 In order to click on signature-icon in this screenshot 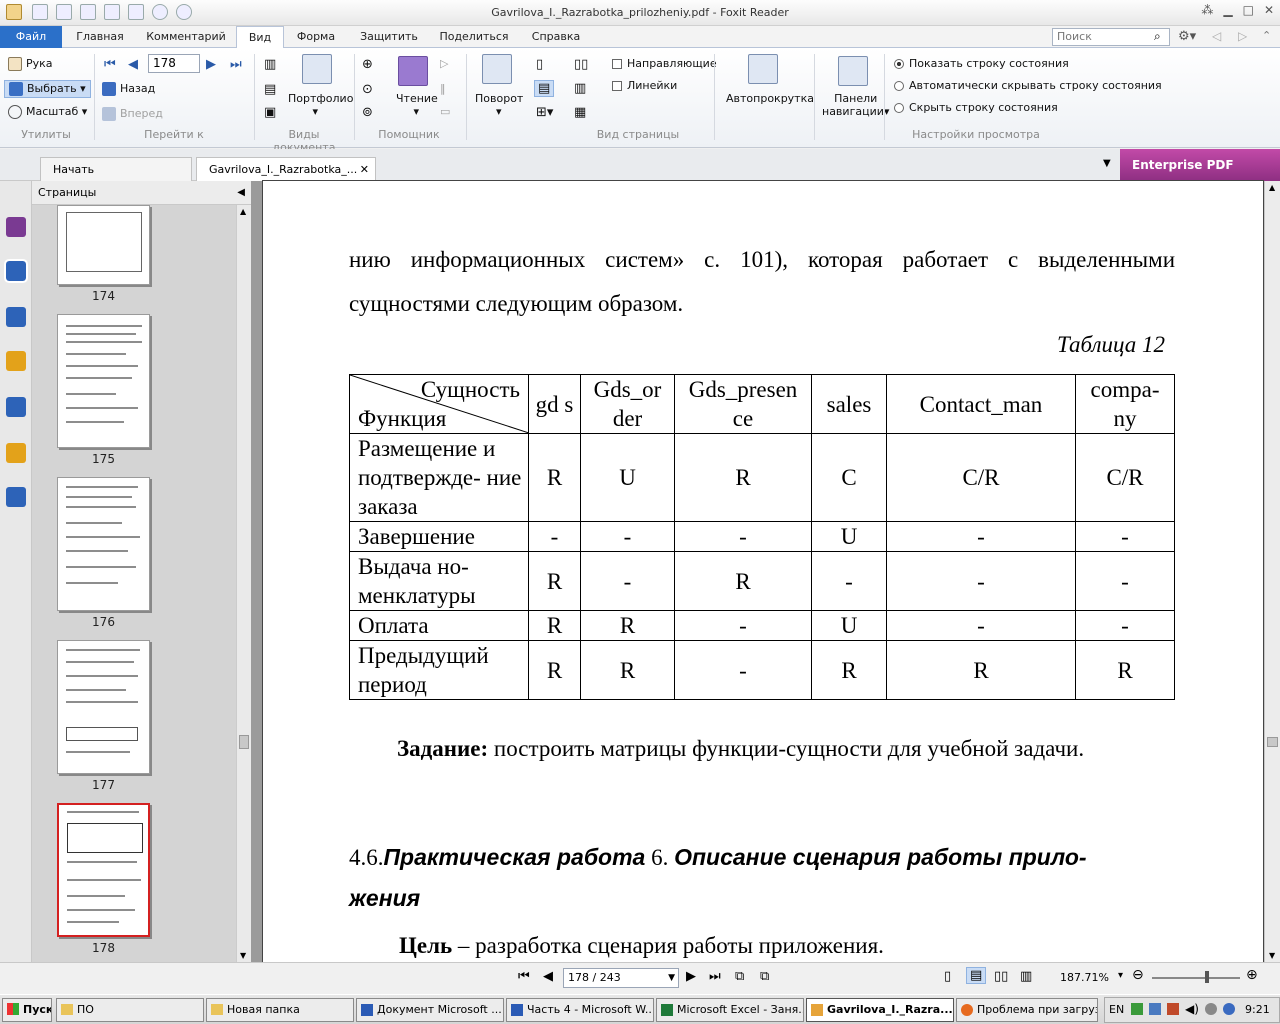, I will do `click(16, 497)`.